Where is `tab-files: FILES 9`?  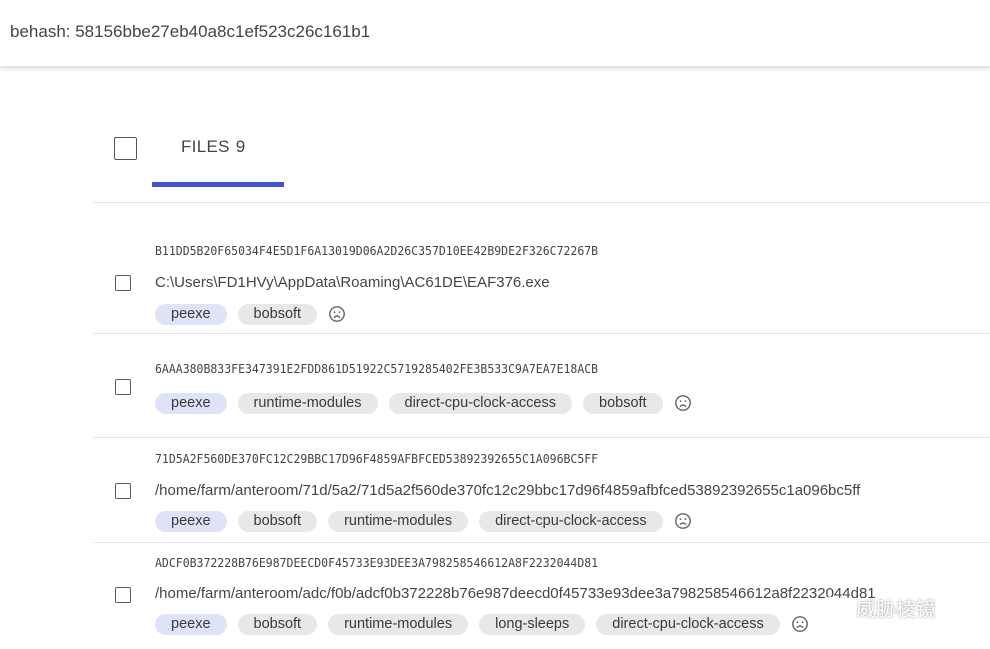 tab-files: FILES 9 is located at coordinates (213, 147).